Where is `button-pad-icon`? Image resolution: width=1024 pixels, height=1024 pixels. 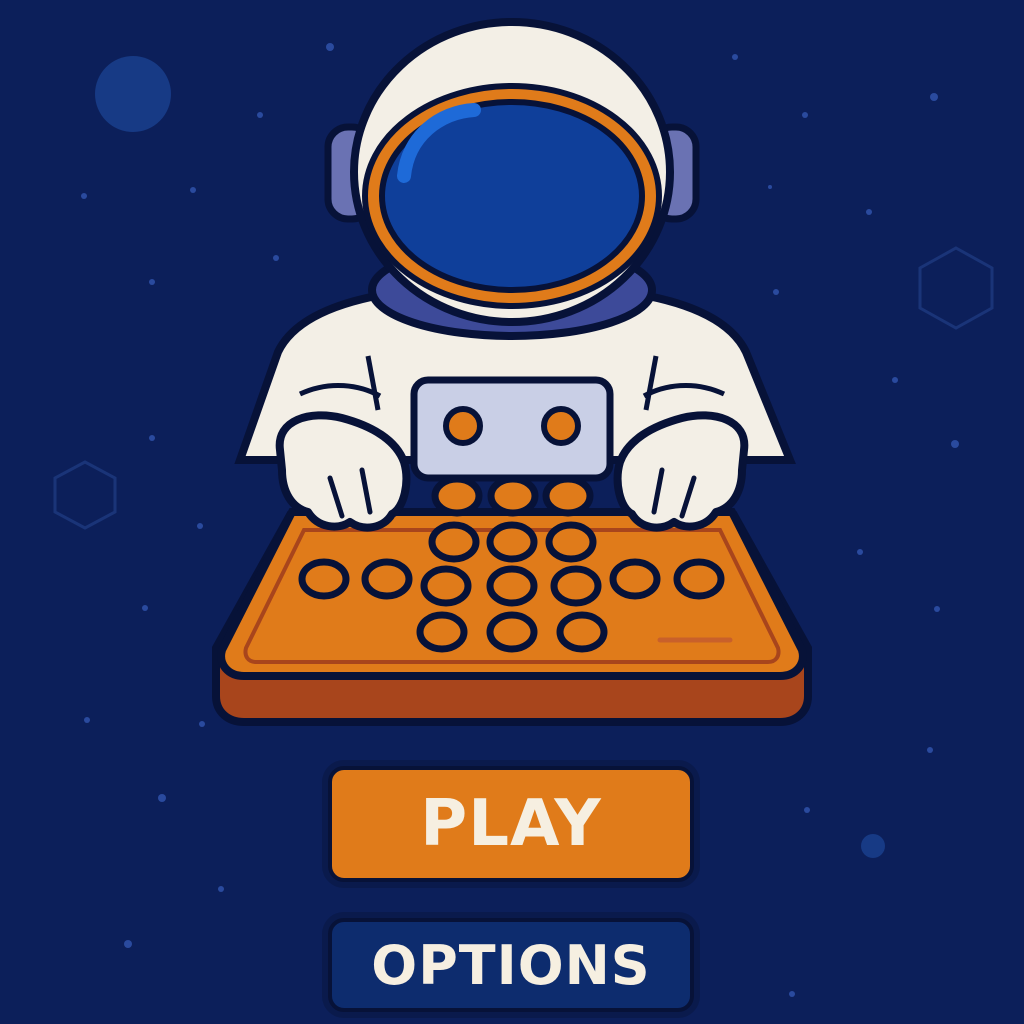 button-pad-icon is located at coordinates (512, 600).